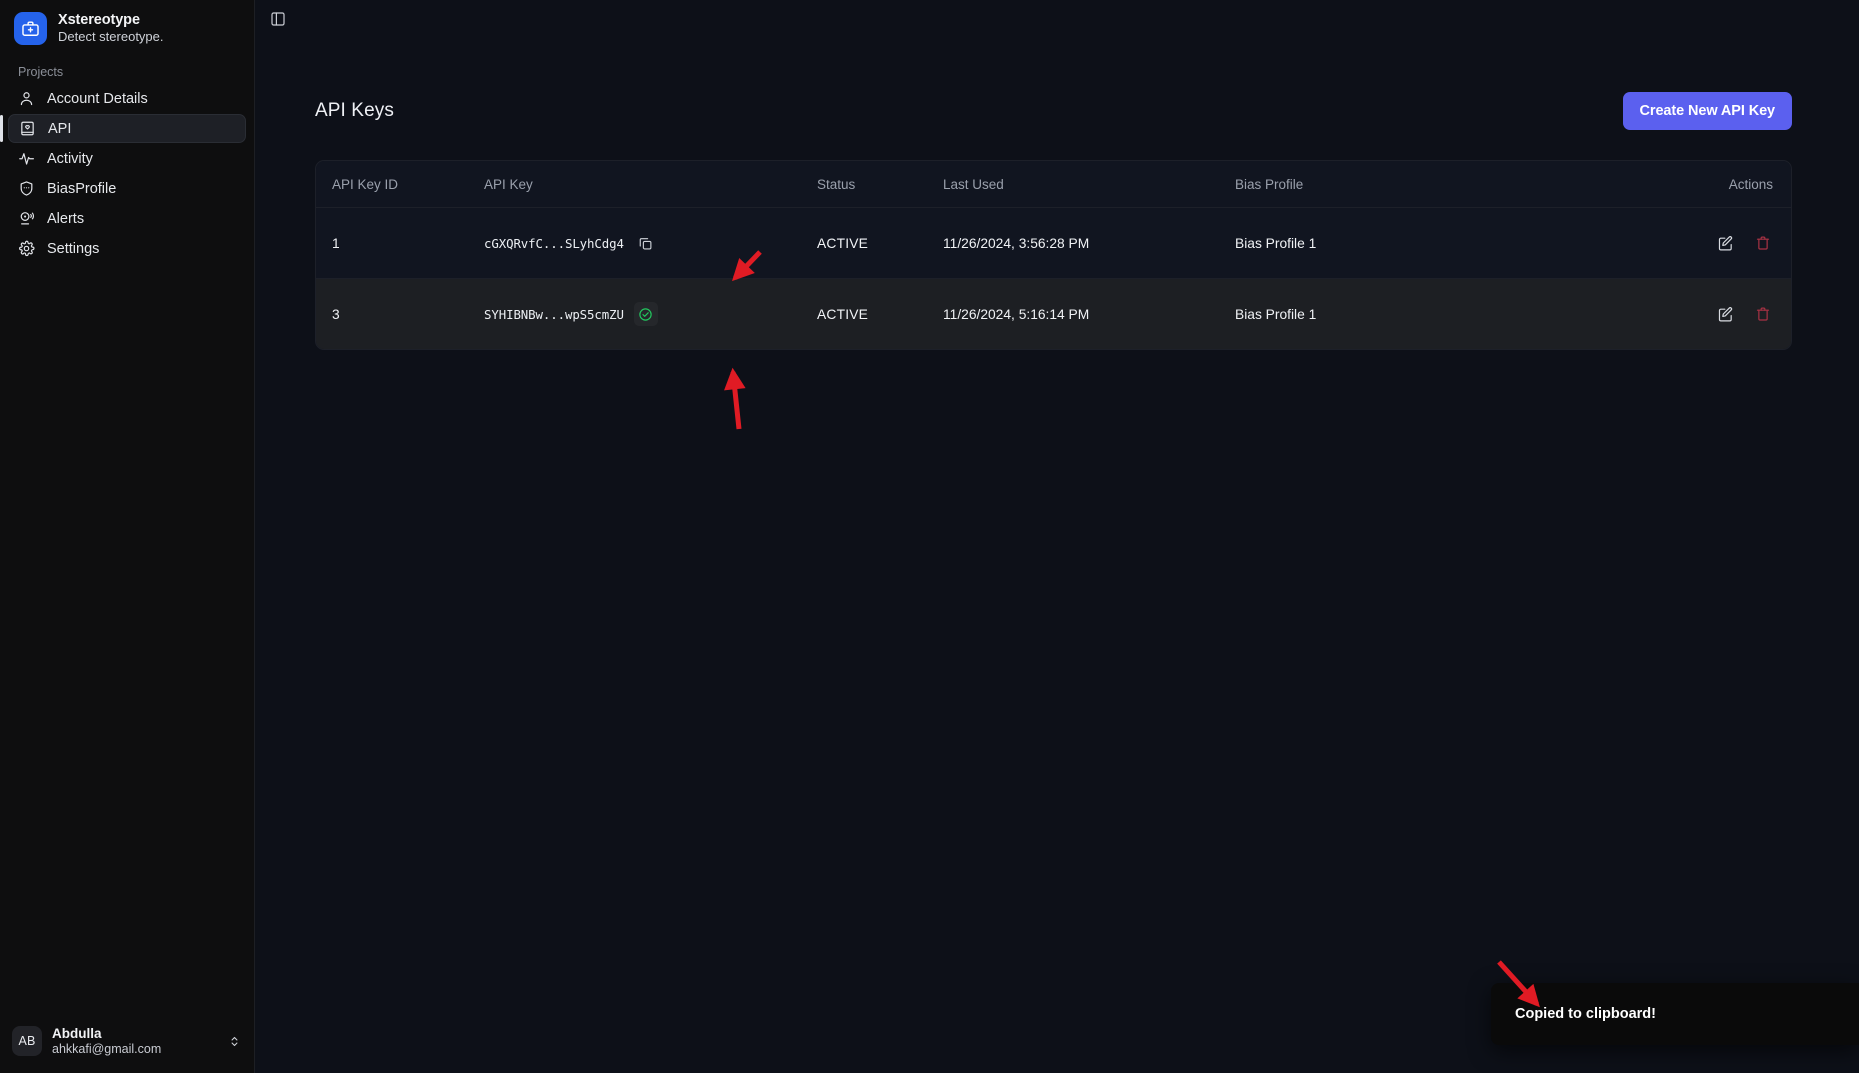 The width and height of the screenshot is (1859, 1073). I want to click on brand-subtitle: Detect stereotype., so click(111, 37).